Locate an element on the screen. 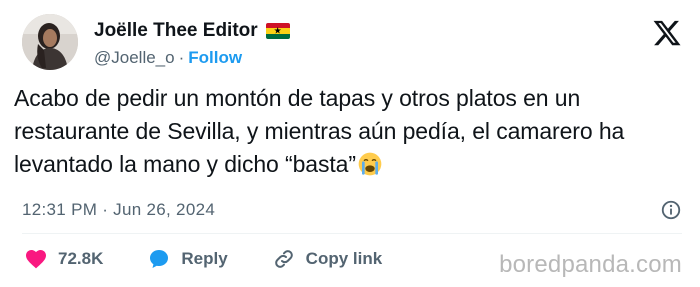 Image resolution: width=700 pixels, height=287 pixels. display-name-row: Joëlle Thee Editor ★ is located at coordinates (192, 31).